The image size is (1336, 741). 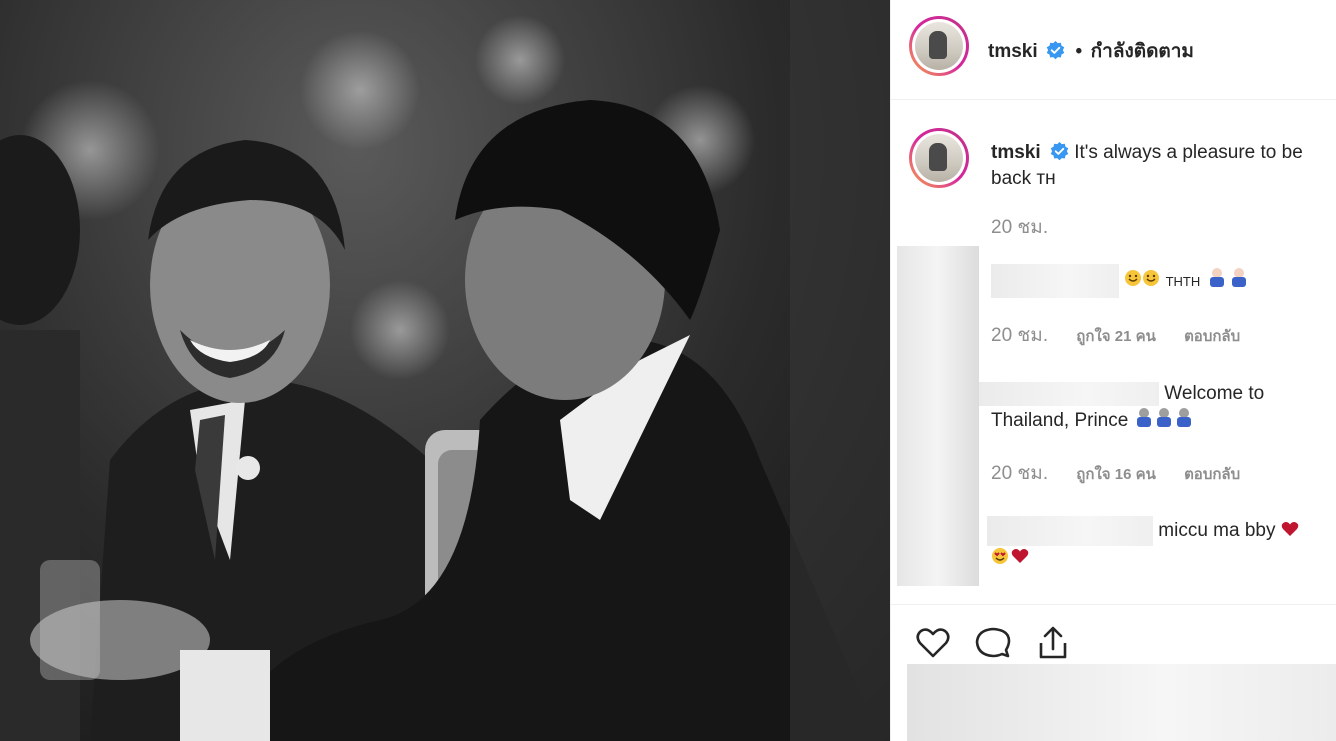 What do you see at coordinates (1290, 531) in the screenshot?
I see `red-heart-emoji-icon` at bounding box center [1290, 531].